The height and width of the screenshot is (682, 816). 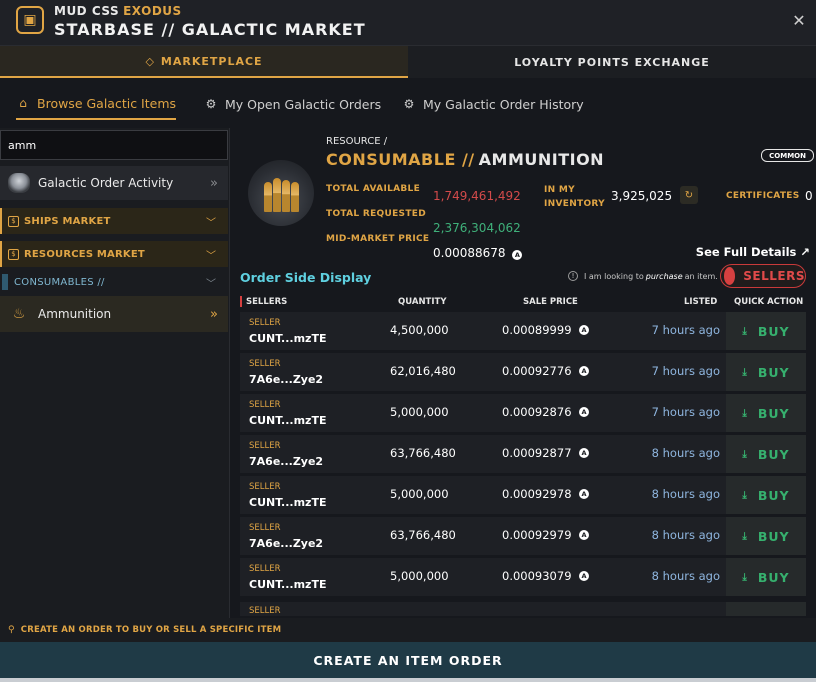 What do you see at coordinates (114, 254) in the screenshot?
I see `sidebar-item-resources-market: $ RESOURCES MARKET ﹀` at bounding box center [114, 254].